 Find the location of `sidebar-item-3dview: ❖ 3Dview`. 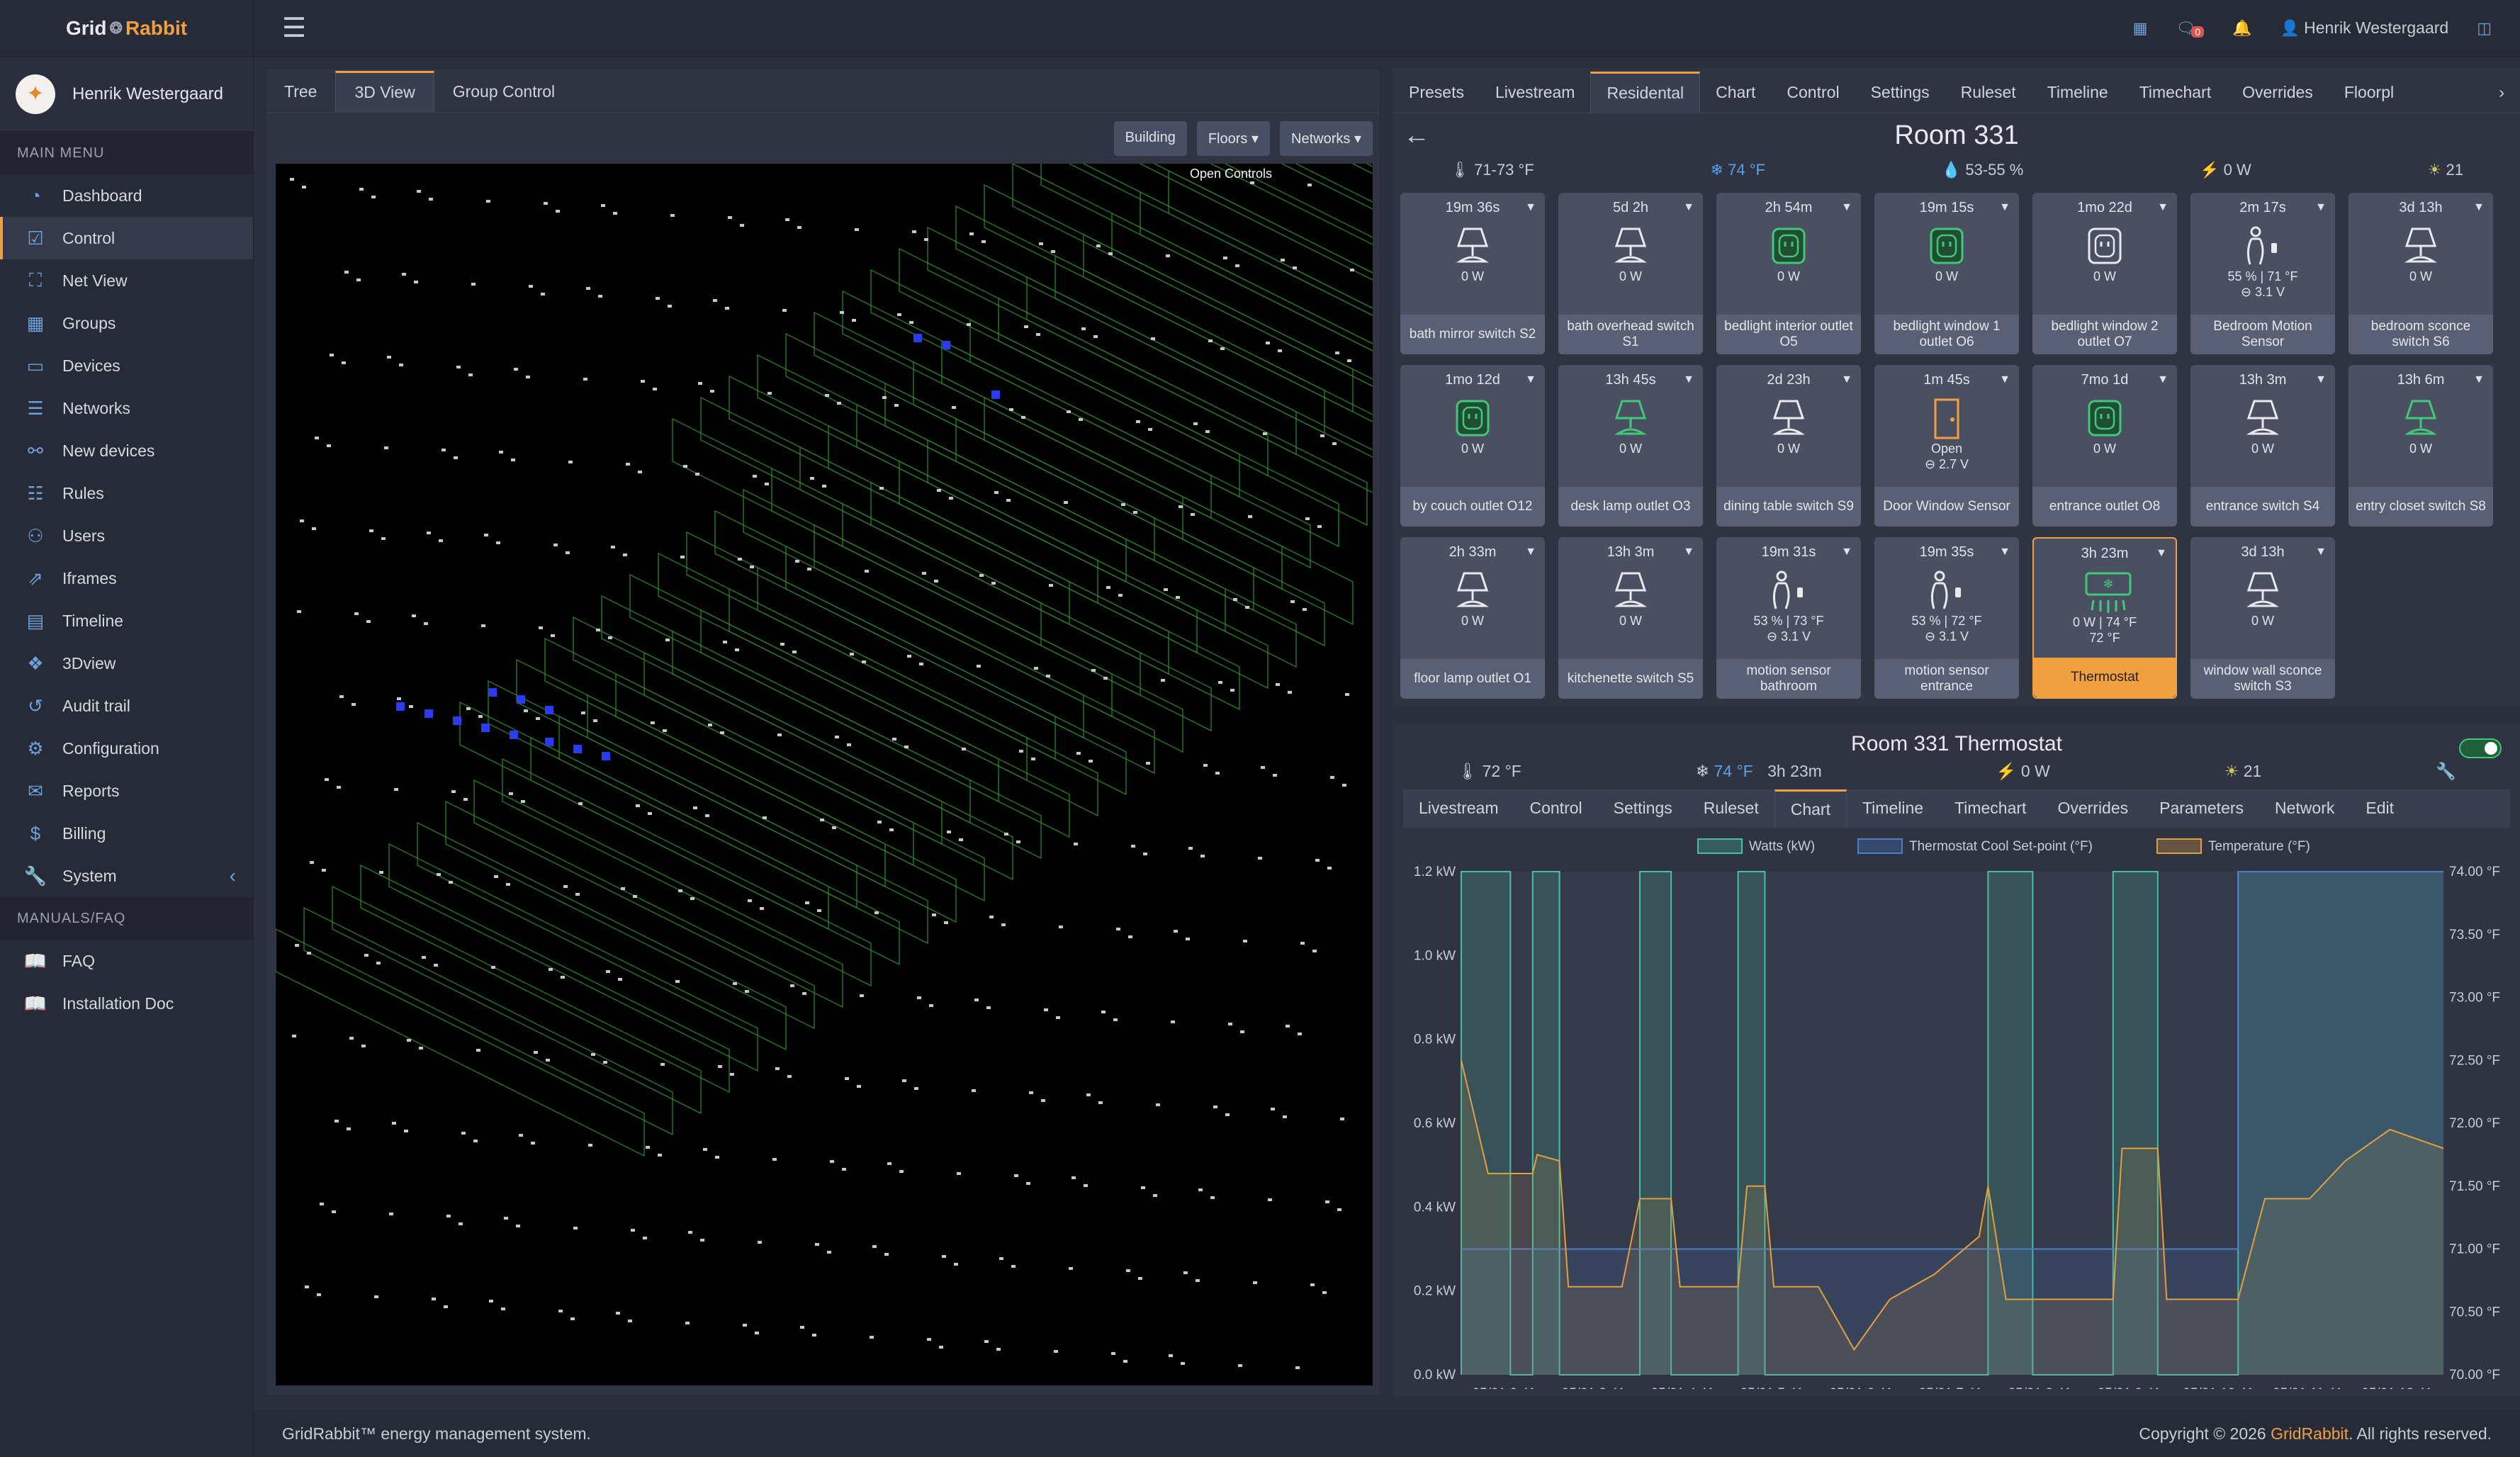

sidebar-item-3dview: ❖ 3Dview is located at coordinates (126, 663).